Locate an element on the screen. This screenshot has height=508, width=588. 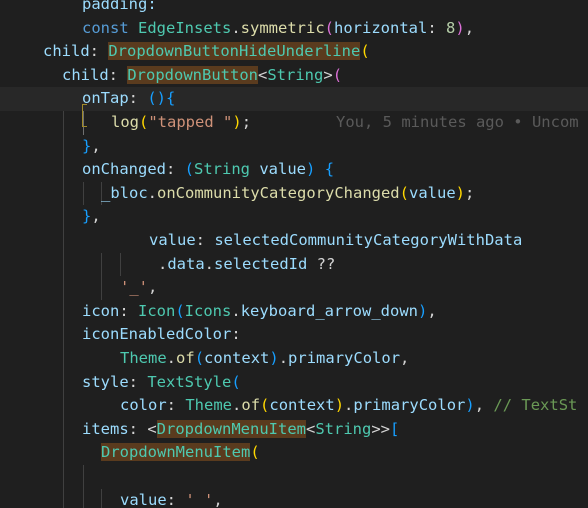
code-line: child: DropdownButtonHideUnderline( is located at coordinates (185, 52).